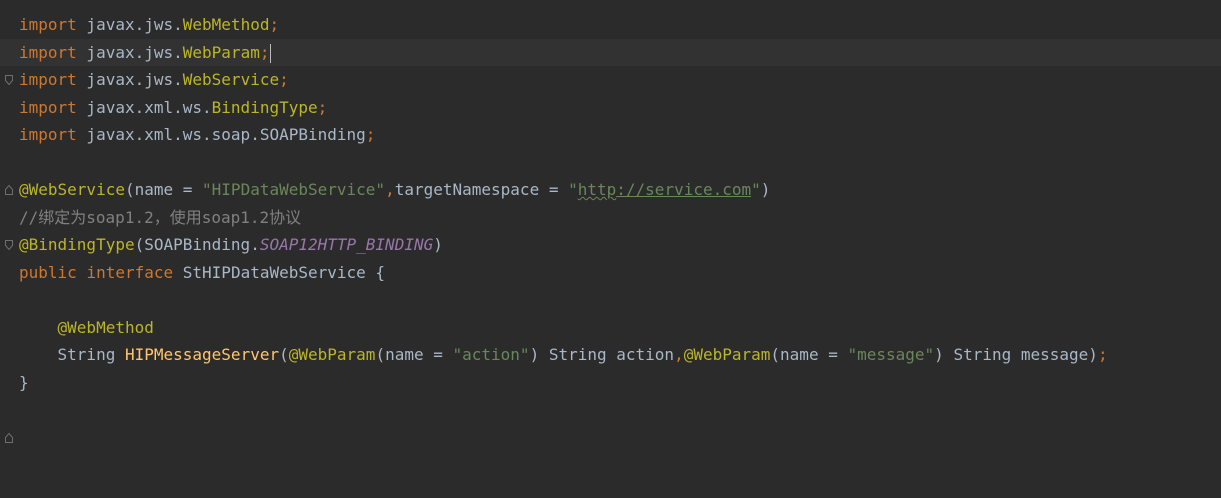 The width and height of the screenshot is (1221, 498). I want to click on imported-class: WebParam, so click(221, 52).